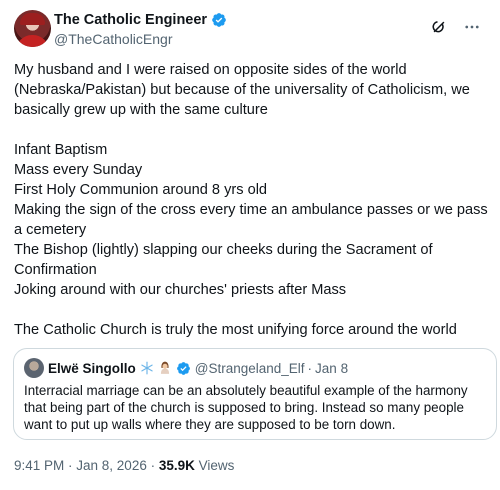 The height and width of the screenshot is (490, 500). I want to click on views-count: 35.9K, so click(176, 465).